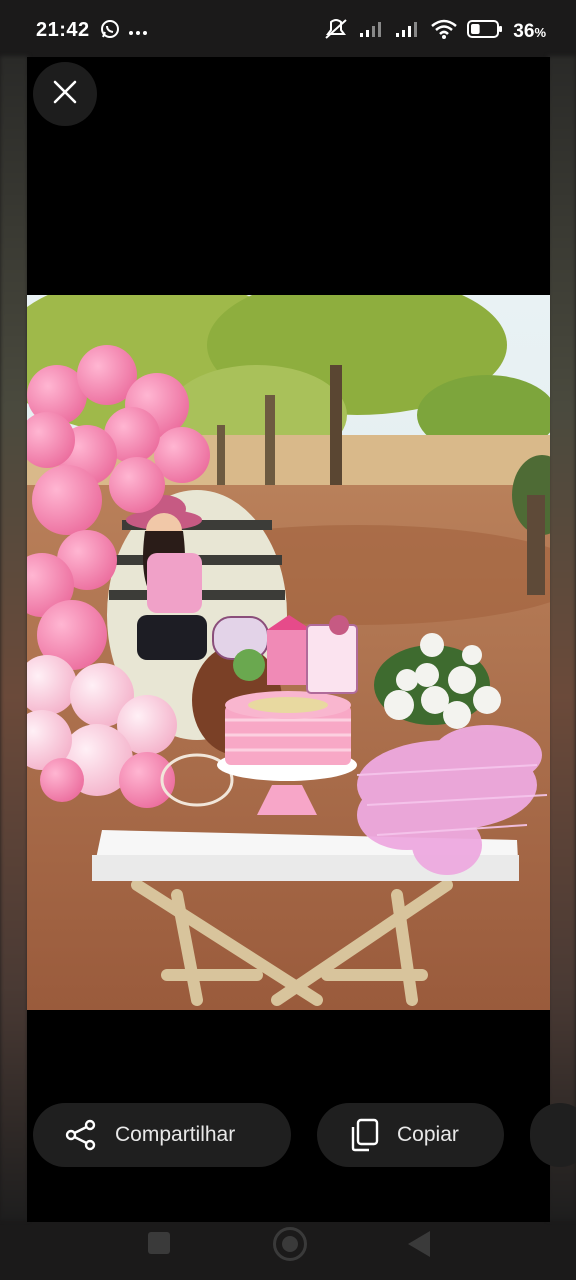 The height and width of the screenshot is (1280, 576). I want to click on share-button: Compartilhar, so click(162, 1135).